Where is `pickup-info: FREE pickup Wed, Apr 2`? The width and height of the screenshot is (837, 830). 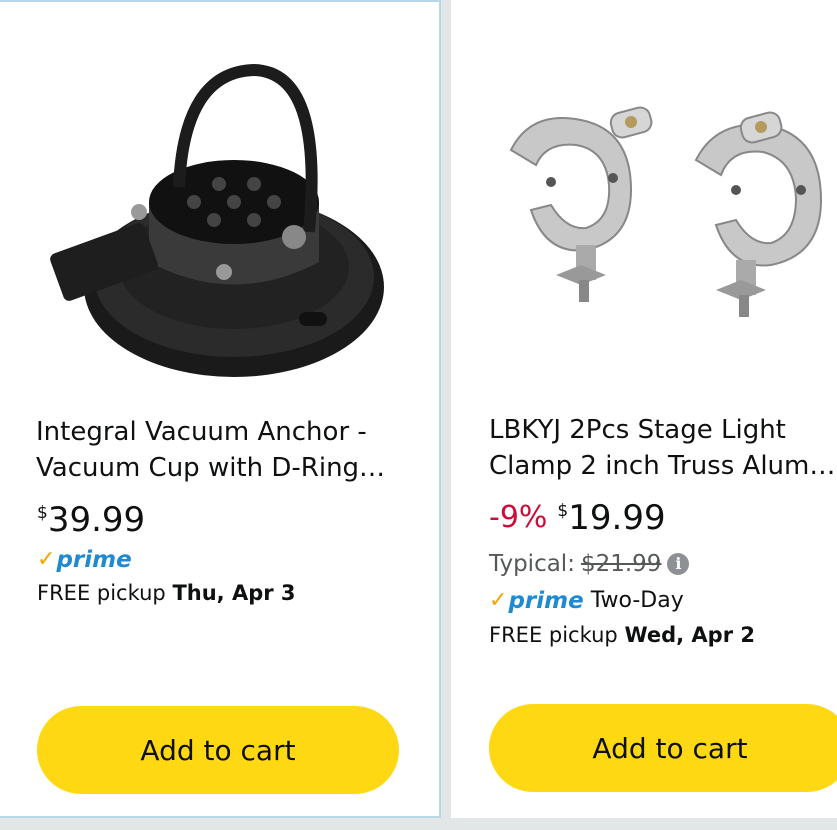 pickup-info: FREE pickup Wed, Apr 2 is located at coordinates (622, 635).